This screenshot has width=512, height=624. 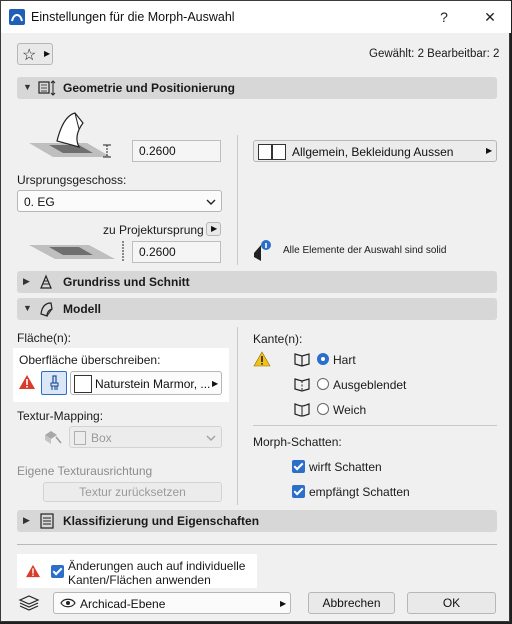 I want to click on morph-height-illustration, so click(x=70, y=135).